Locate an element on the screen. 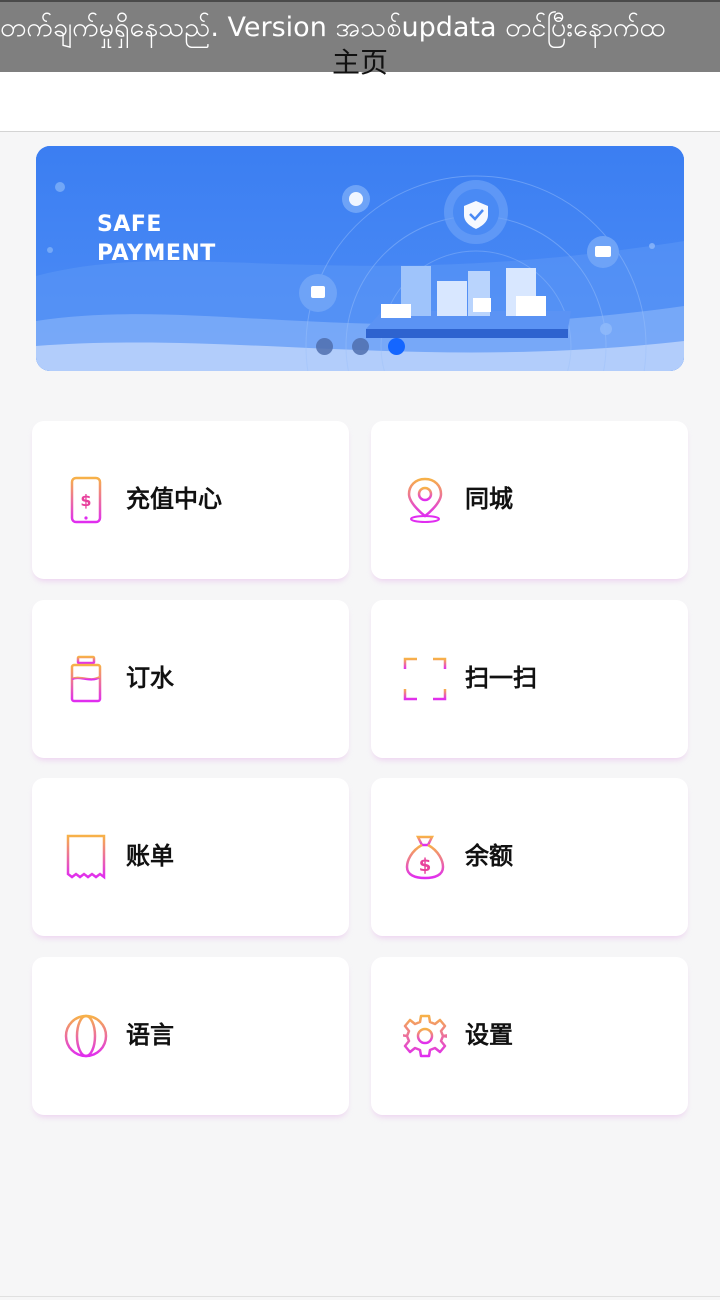 This screenshot has height=1300, width=720. menu-tile-bill: 账单 is located at coordinates (190, 857).